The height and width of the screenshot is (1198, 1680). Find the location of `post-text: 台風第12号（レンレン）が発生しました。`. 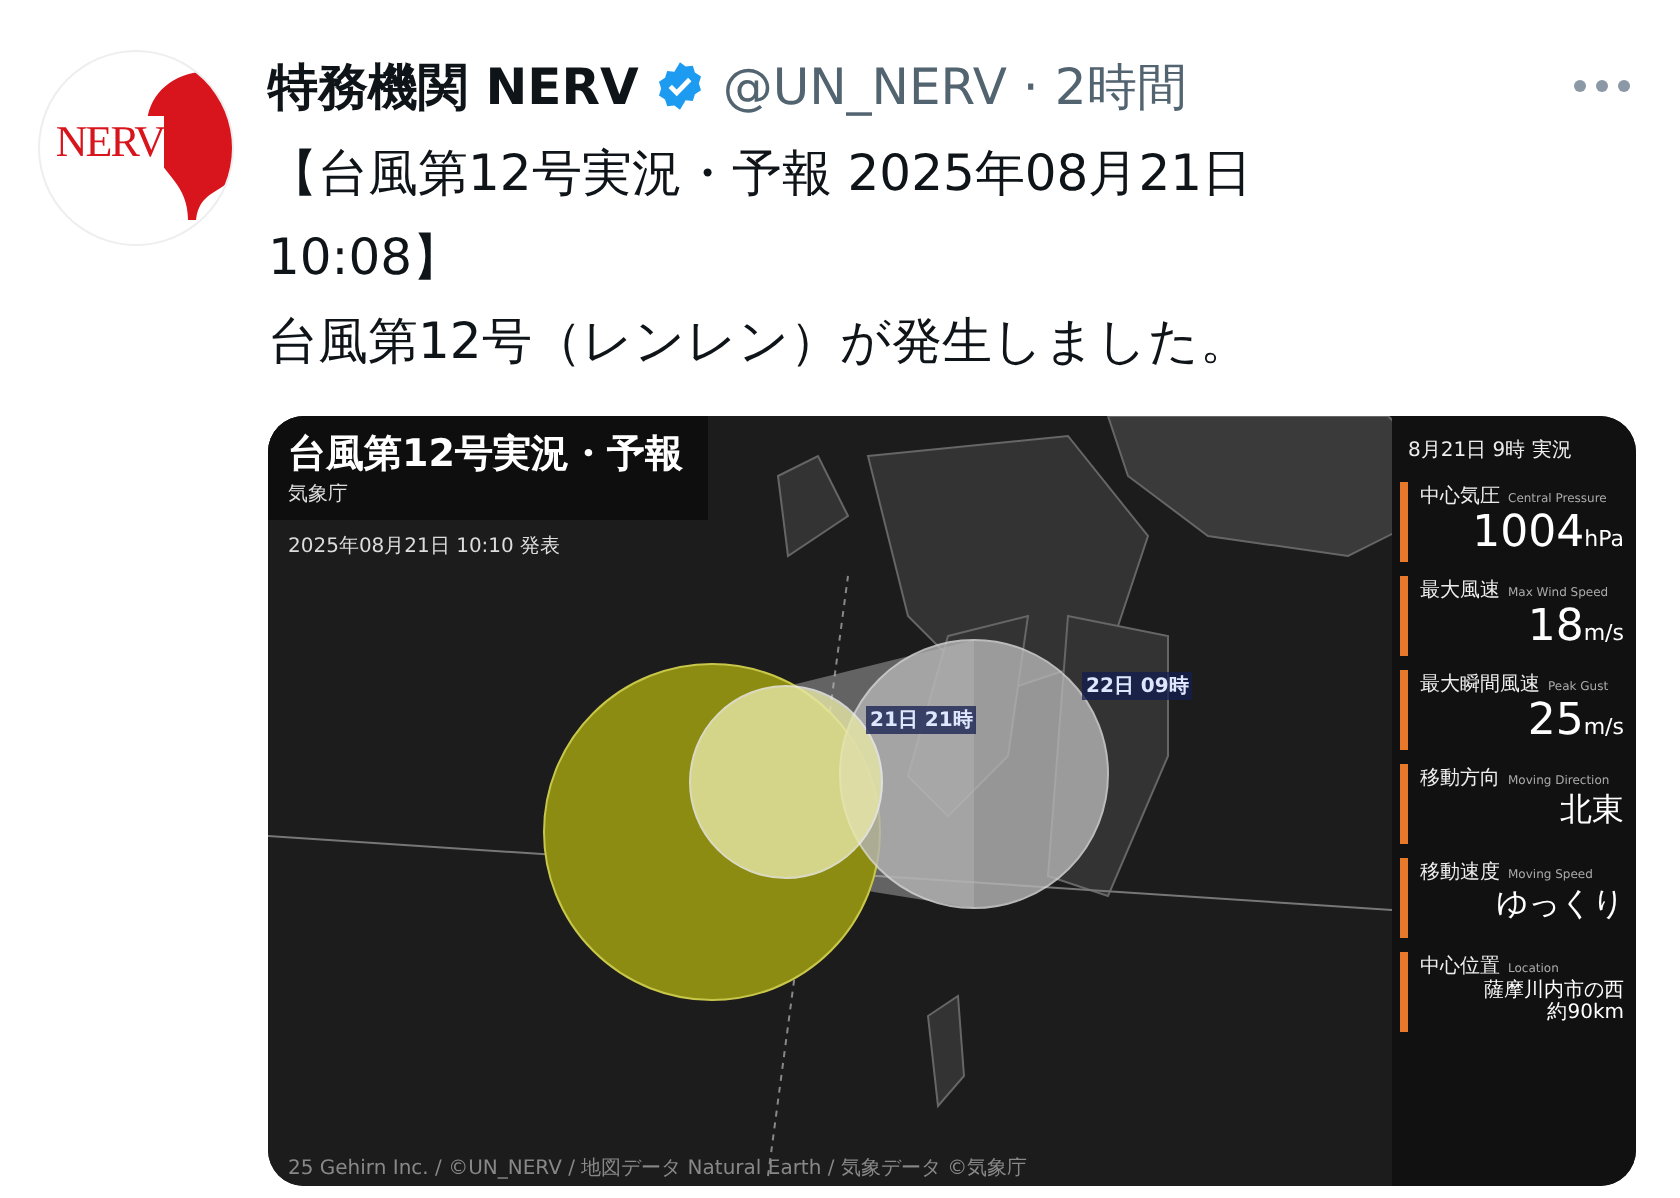

post-text: 台風第12号（レンレン）が発生しました。 is located at coordinates (760, 342).